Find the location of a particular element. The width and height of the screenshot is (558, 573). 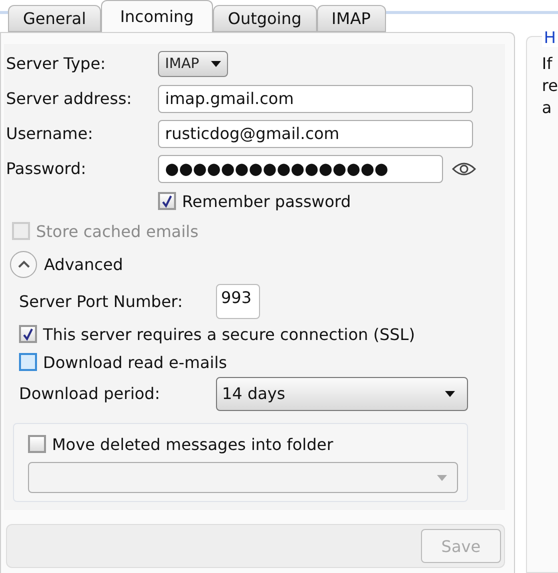

input-field: rusticdog@gmail.com is located at coordinates (315, 134).